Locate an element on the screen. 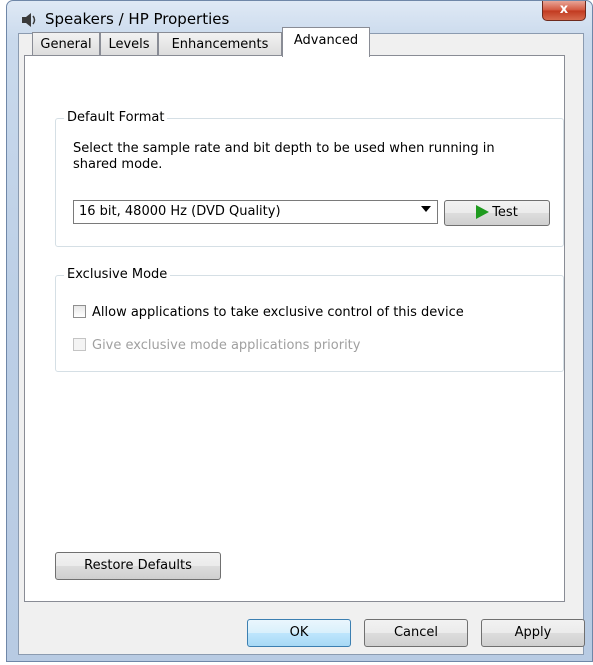  tab-label: Enhancements is located at coordinates (220, 44).